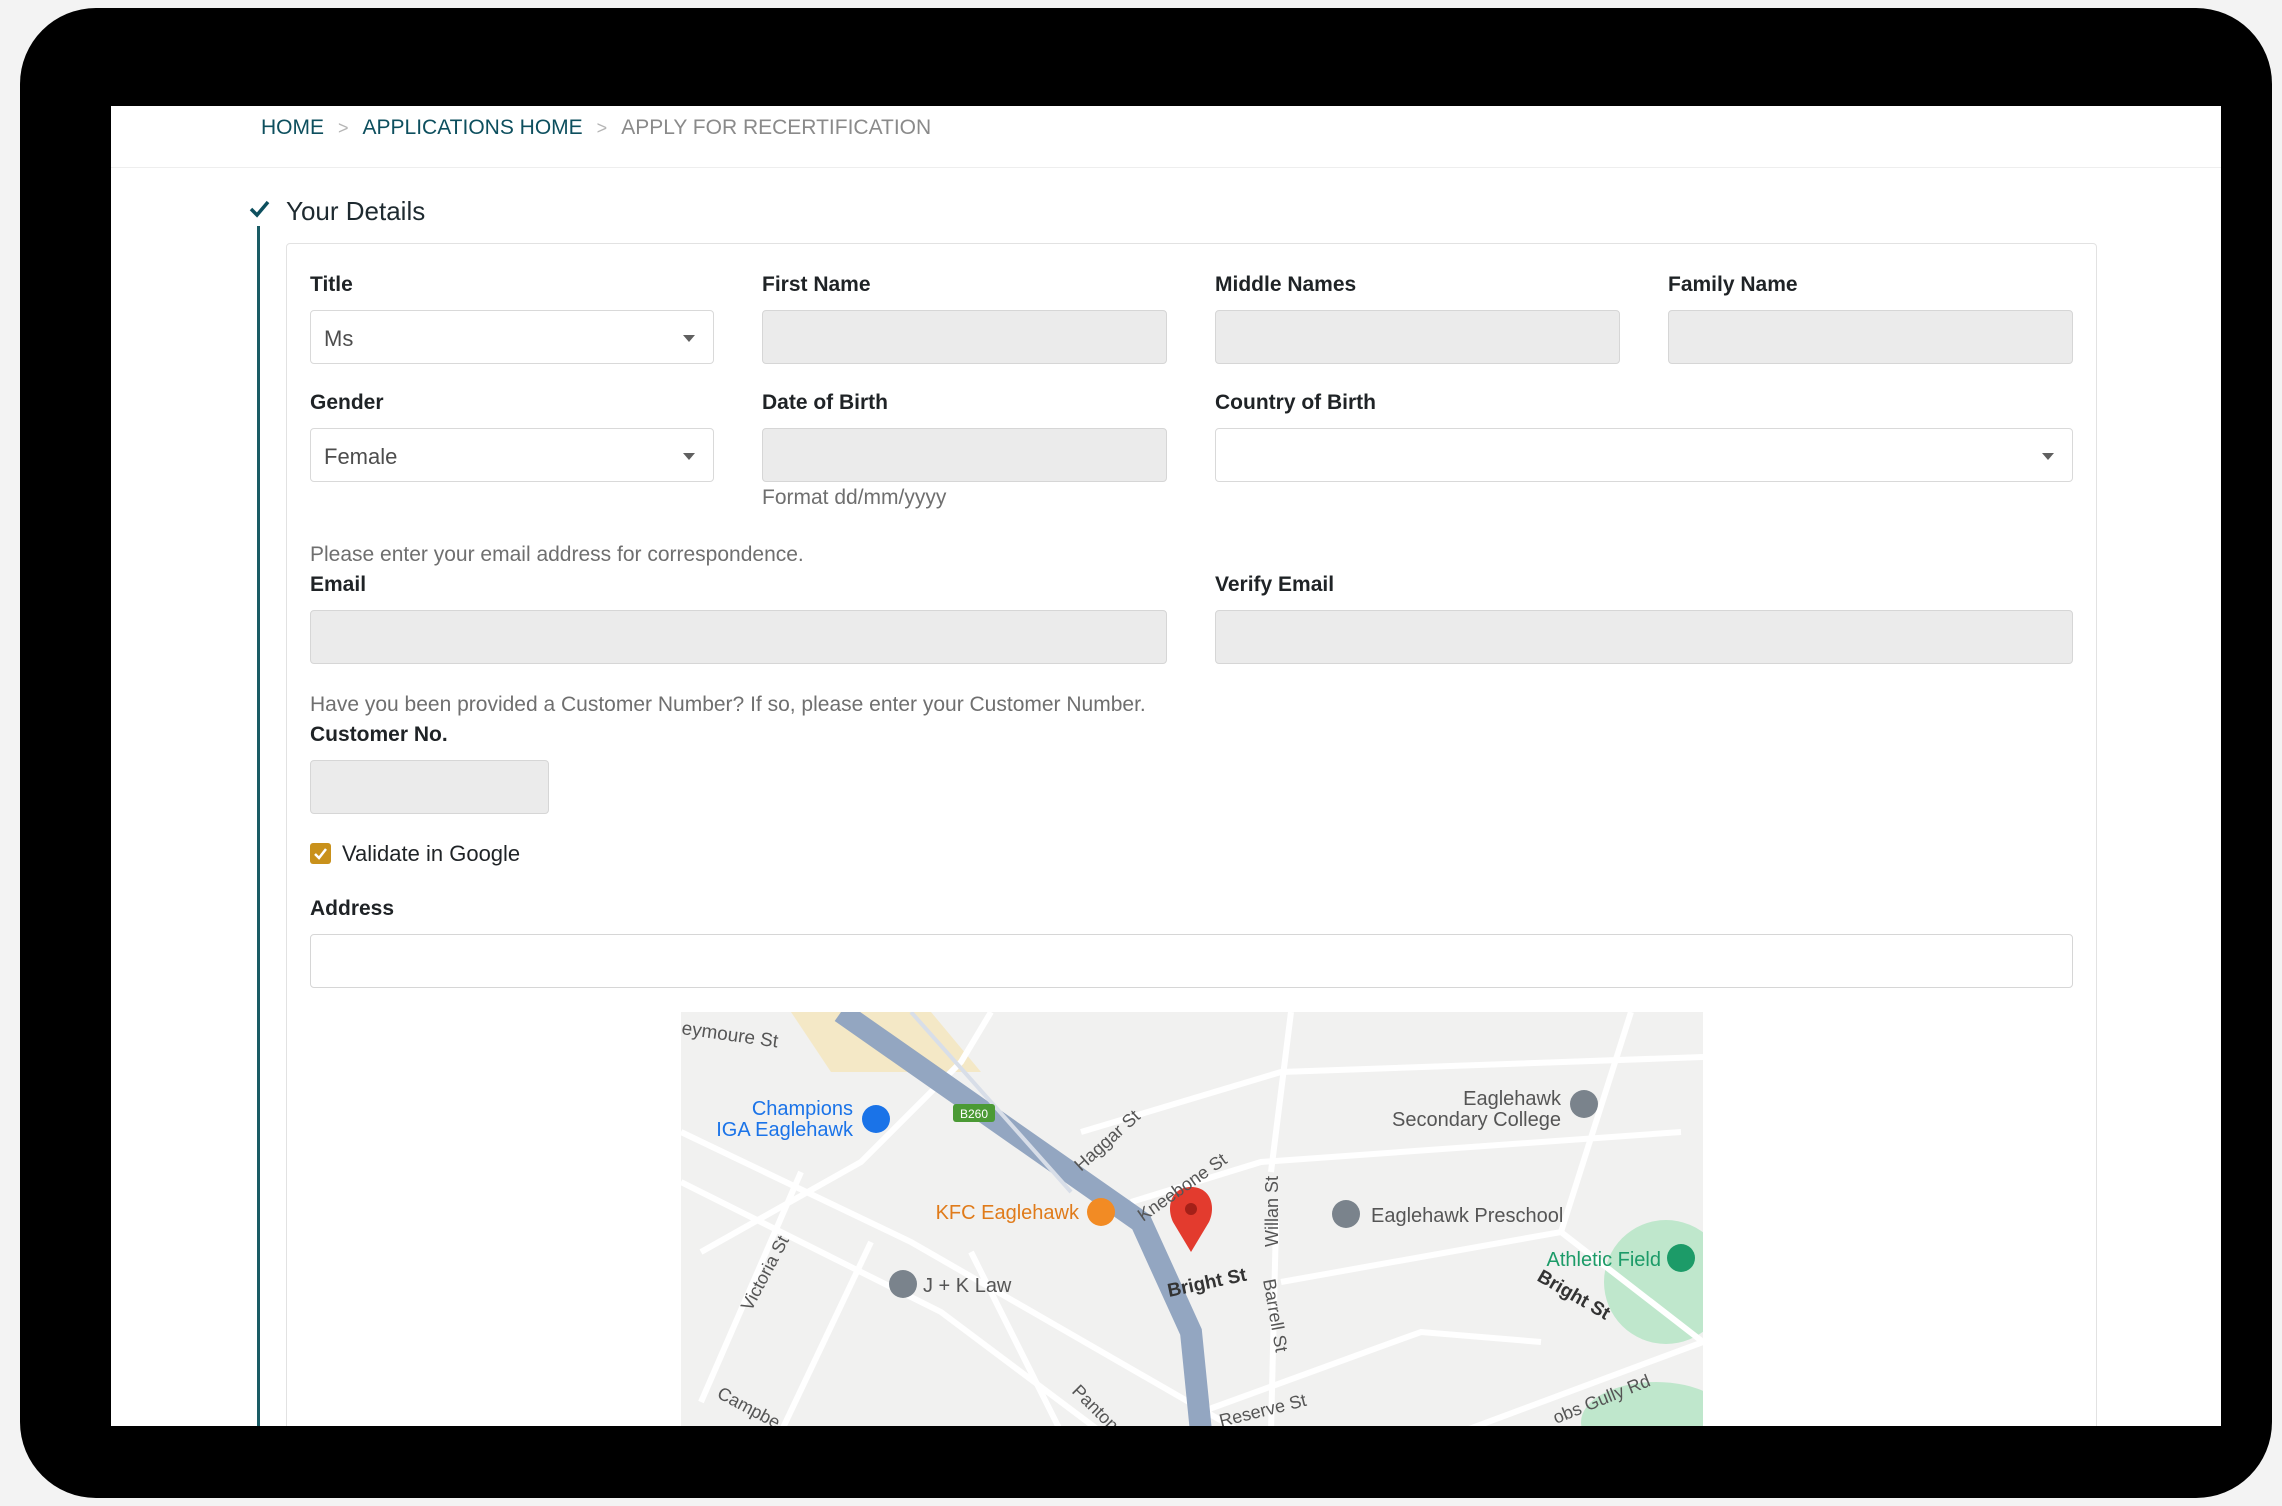 This screenshot has width=2282, height=1506. I want to click on title-select: Ms, so click(512, 337).